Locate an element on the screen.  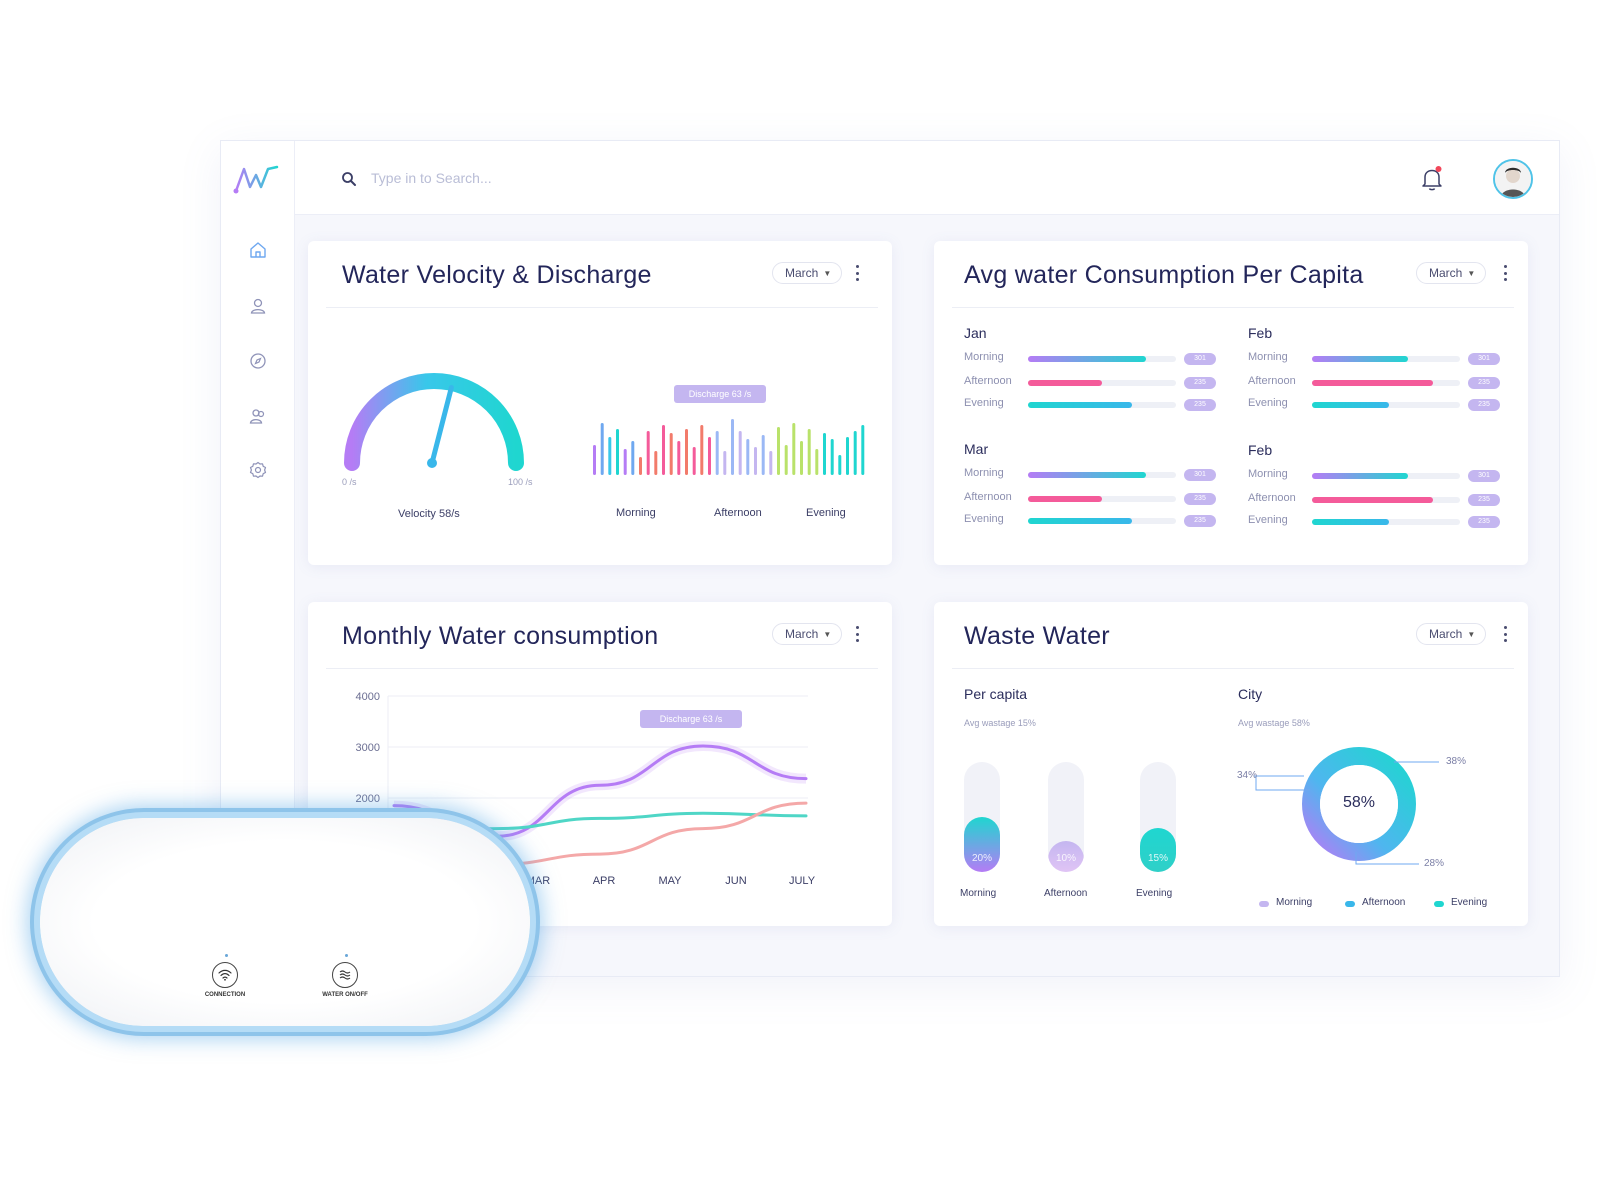
user-icon is located at coordinates (258, 306).